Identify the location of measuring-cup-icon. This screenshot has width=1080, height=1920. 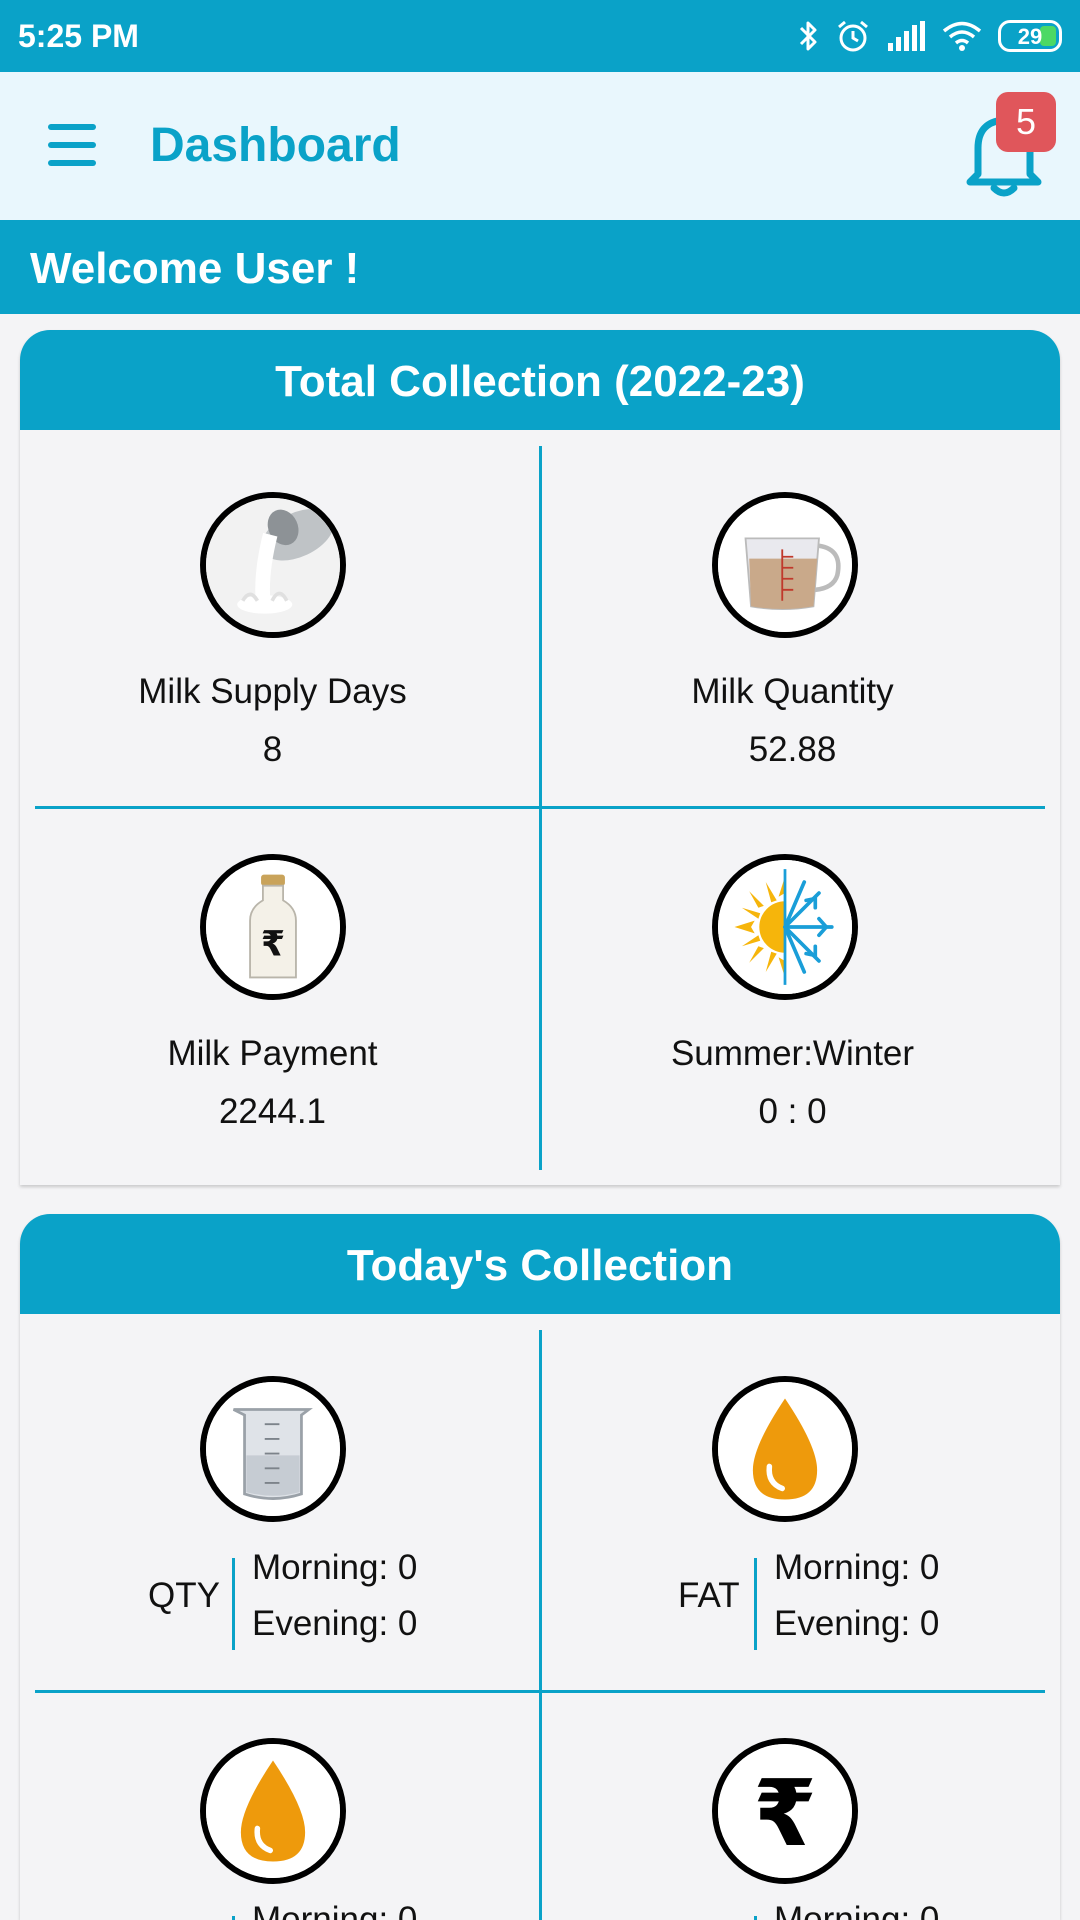
(785, 565).